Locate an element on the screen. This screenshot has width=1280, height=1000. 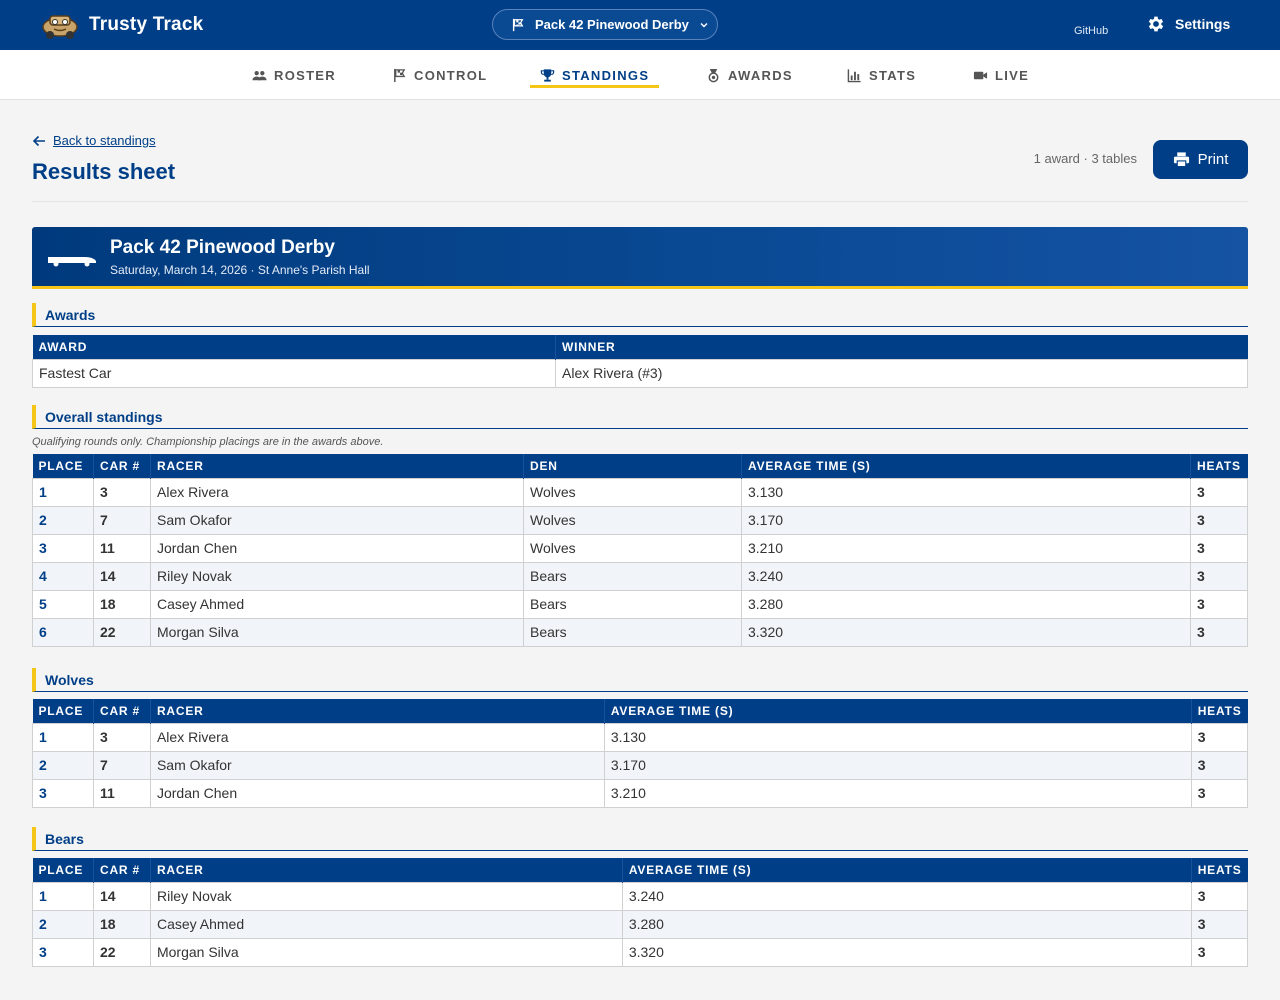
chevron-down-icon is located at coordinates (704, 24).